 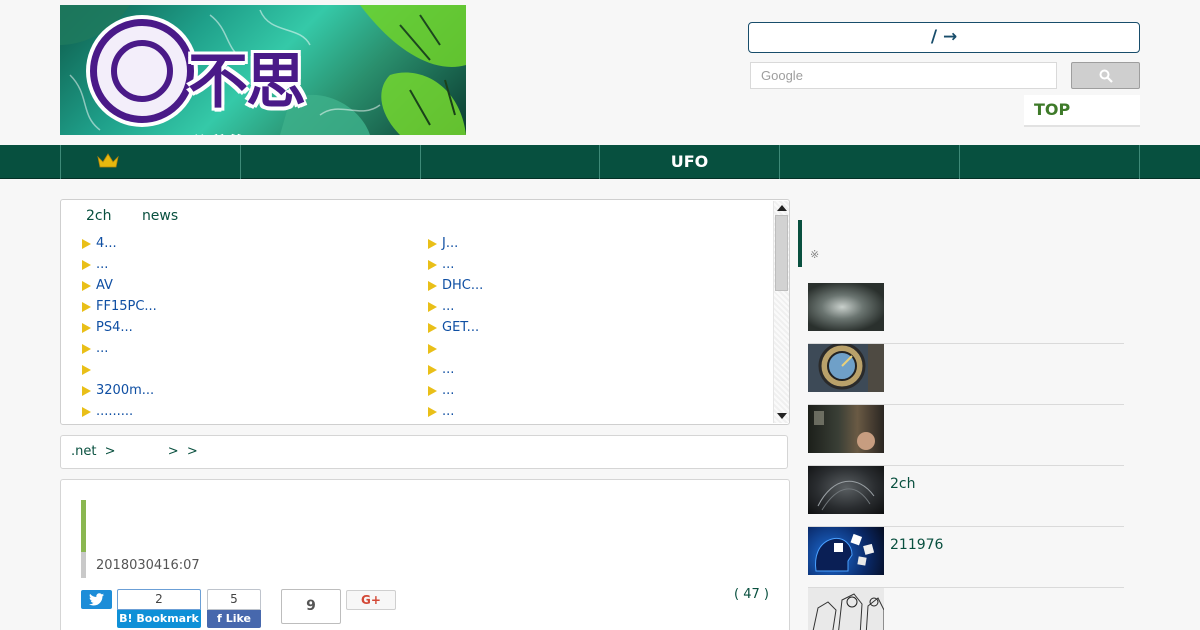 I want to click on search-bar: Google, so click(x=945, y=75).